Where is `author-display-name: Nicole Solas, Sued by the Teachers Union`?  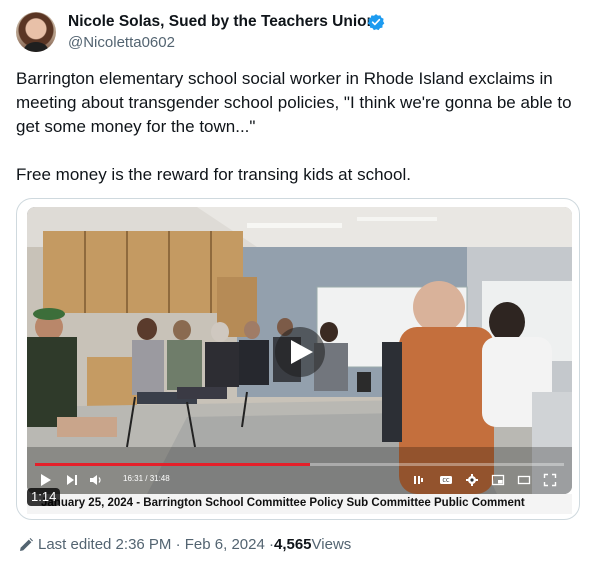
author-display-name: Nicole Solas, Sued by the Teachers Union is located at coordinates (222, 22).